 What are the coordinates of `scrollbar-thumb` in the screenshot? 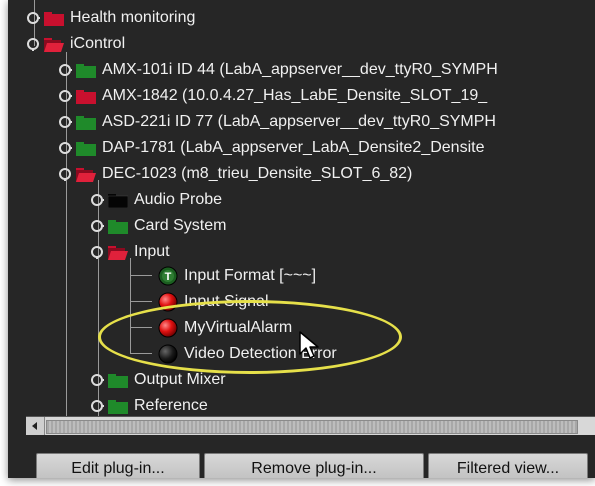 It's located at (312, 427).